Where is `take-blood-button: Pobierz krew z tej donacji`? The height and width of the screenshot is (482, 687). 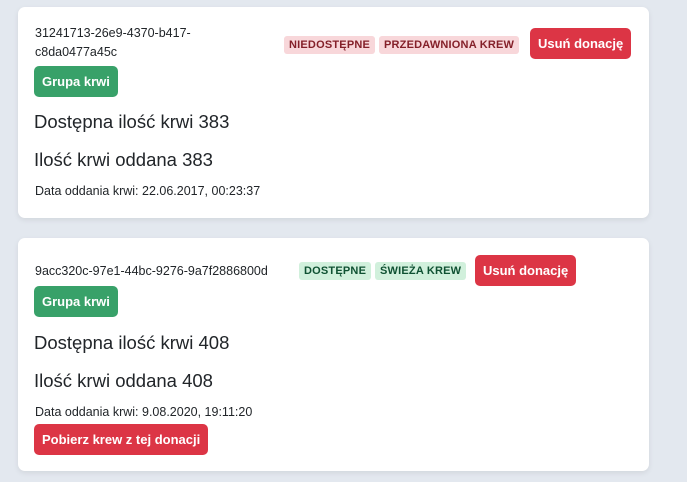 take-blood-button: Pobierz krew z tej donacji is located at coordinates (121, 439).